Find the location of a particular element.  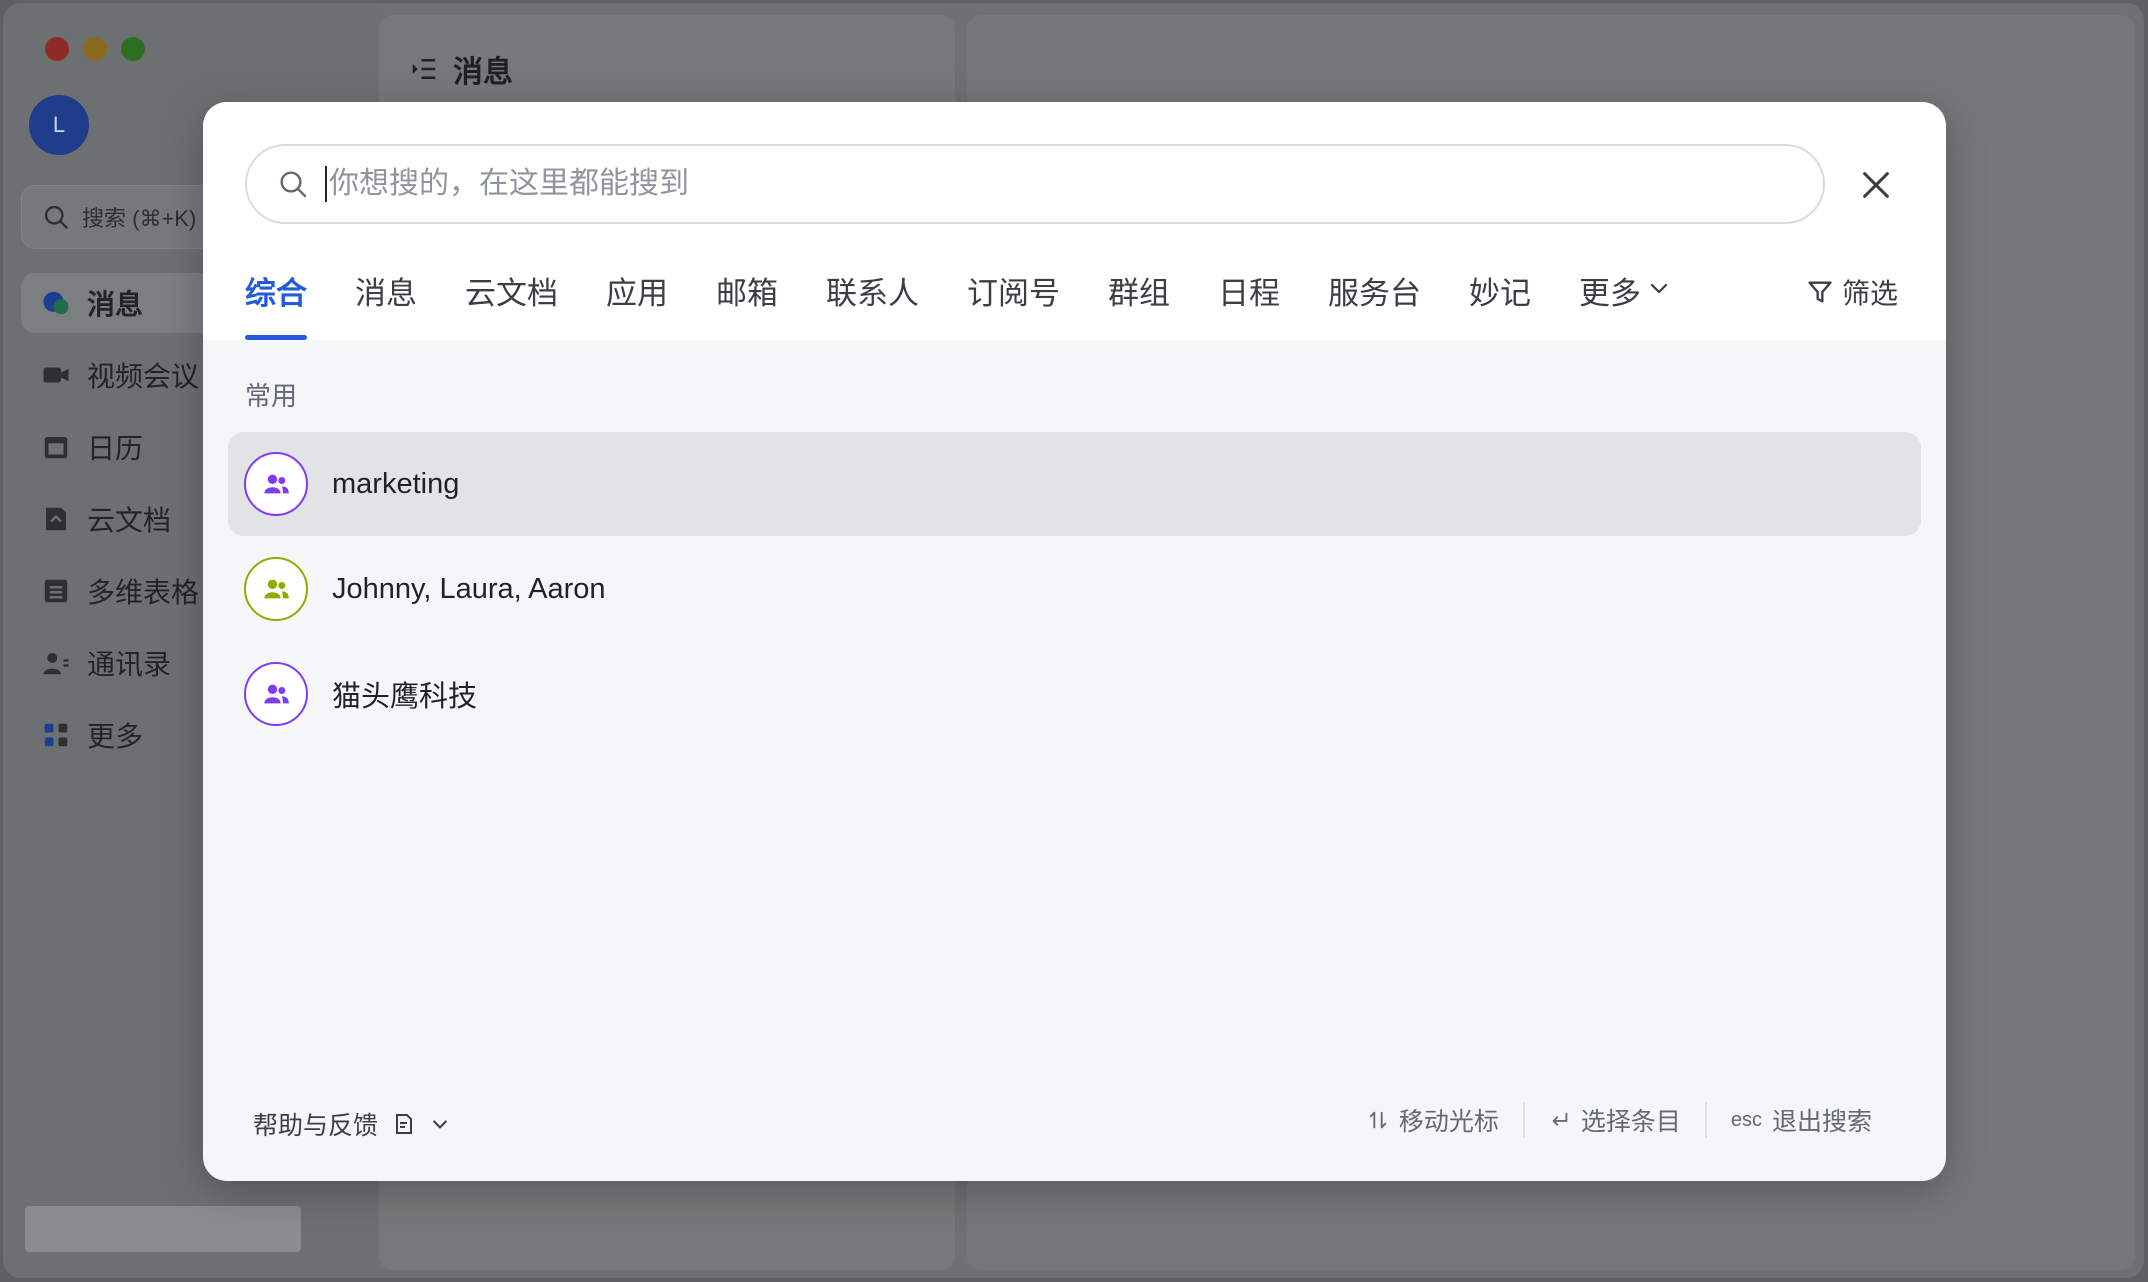

sidebar-item-label: 视频会议 is located at coordinates (143, 376).